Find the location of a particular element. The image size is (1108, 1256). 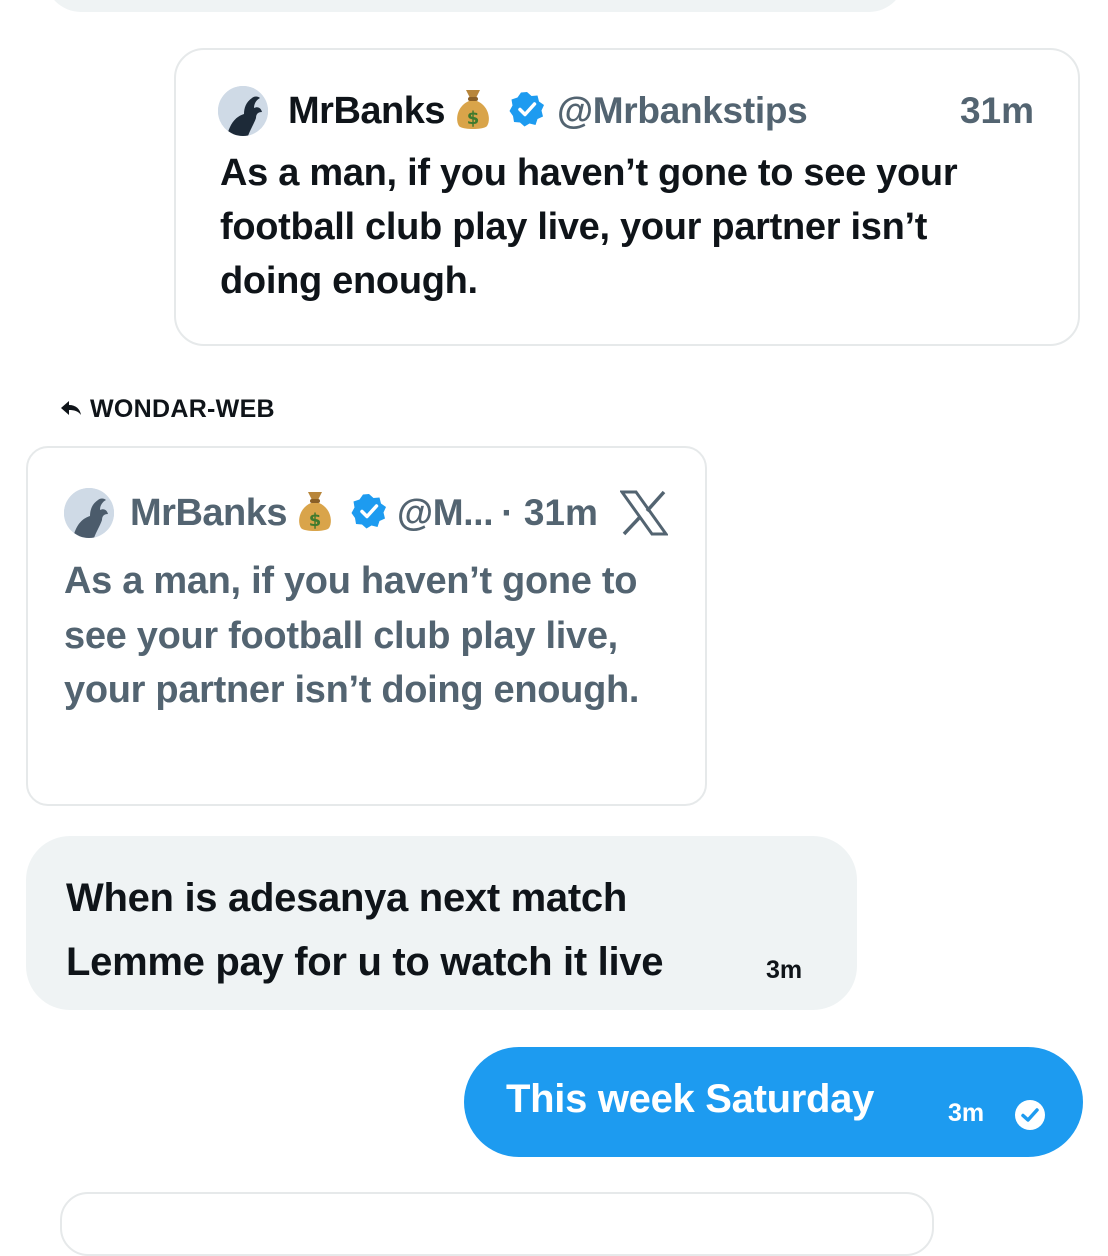

sent-check-icon is located at coordinates (1030, 1117).